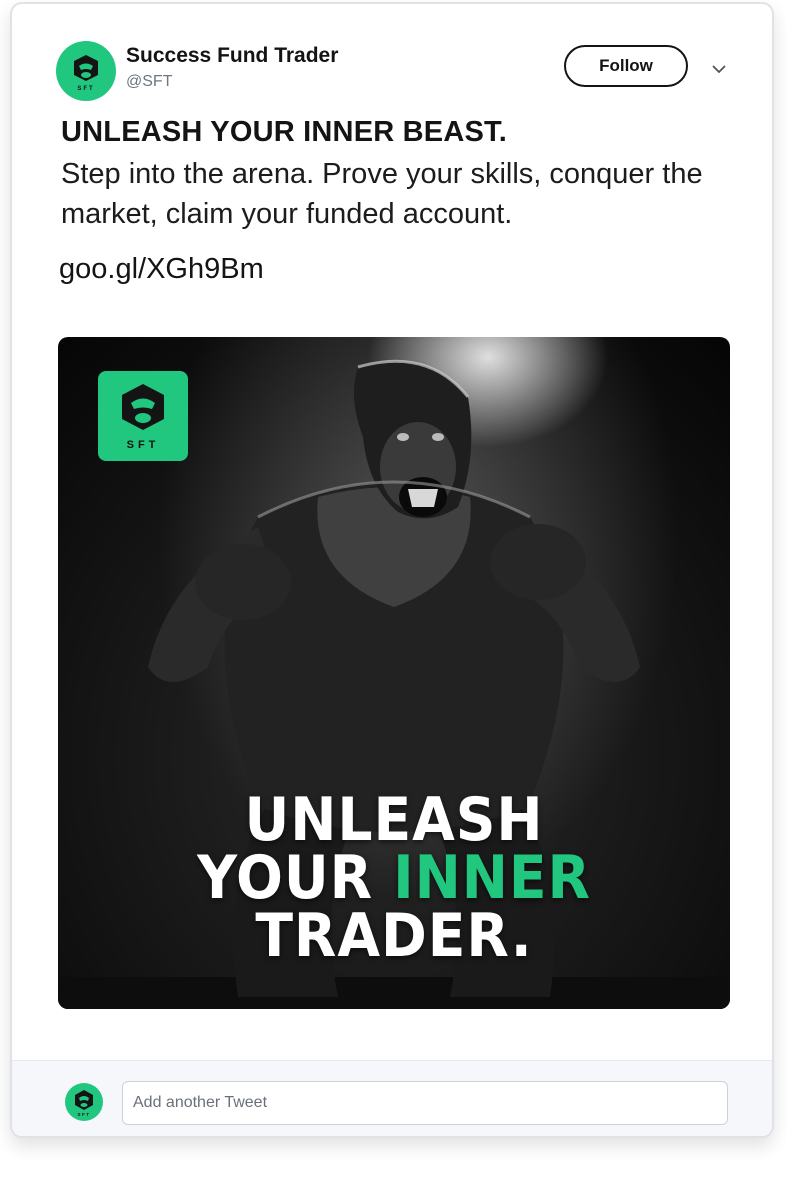 Image resolution: width=786 pixels, height=1181 pixels. I want to click on media-overlay-text: UNLEASH YOUR INNER TRADER., so click(394, 878).